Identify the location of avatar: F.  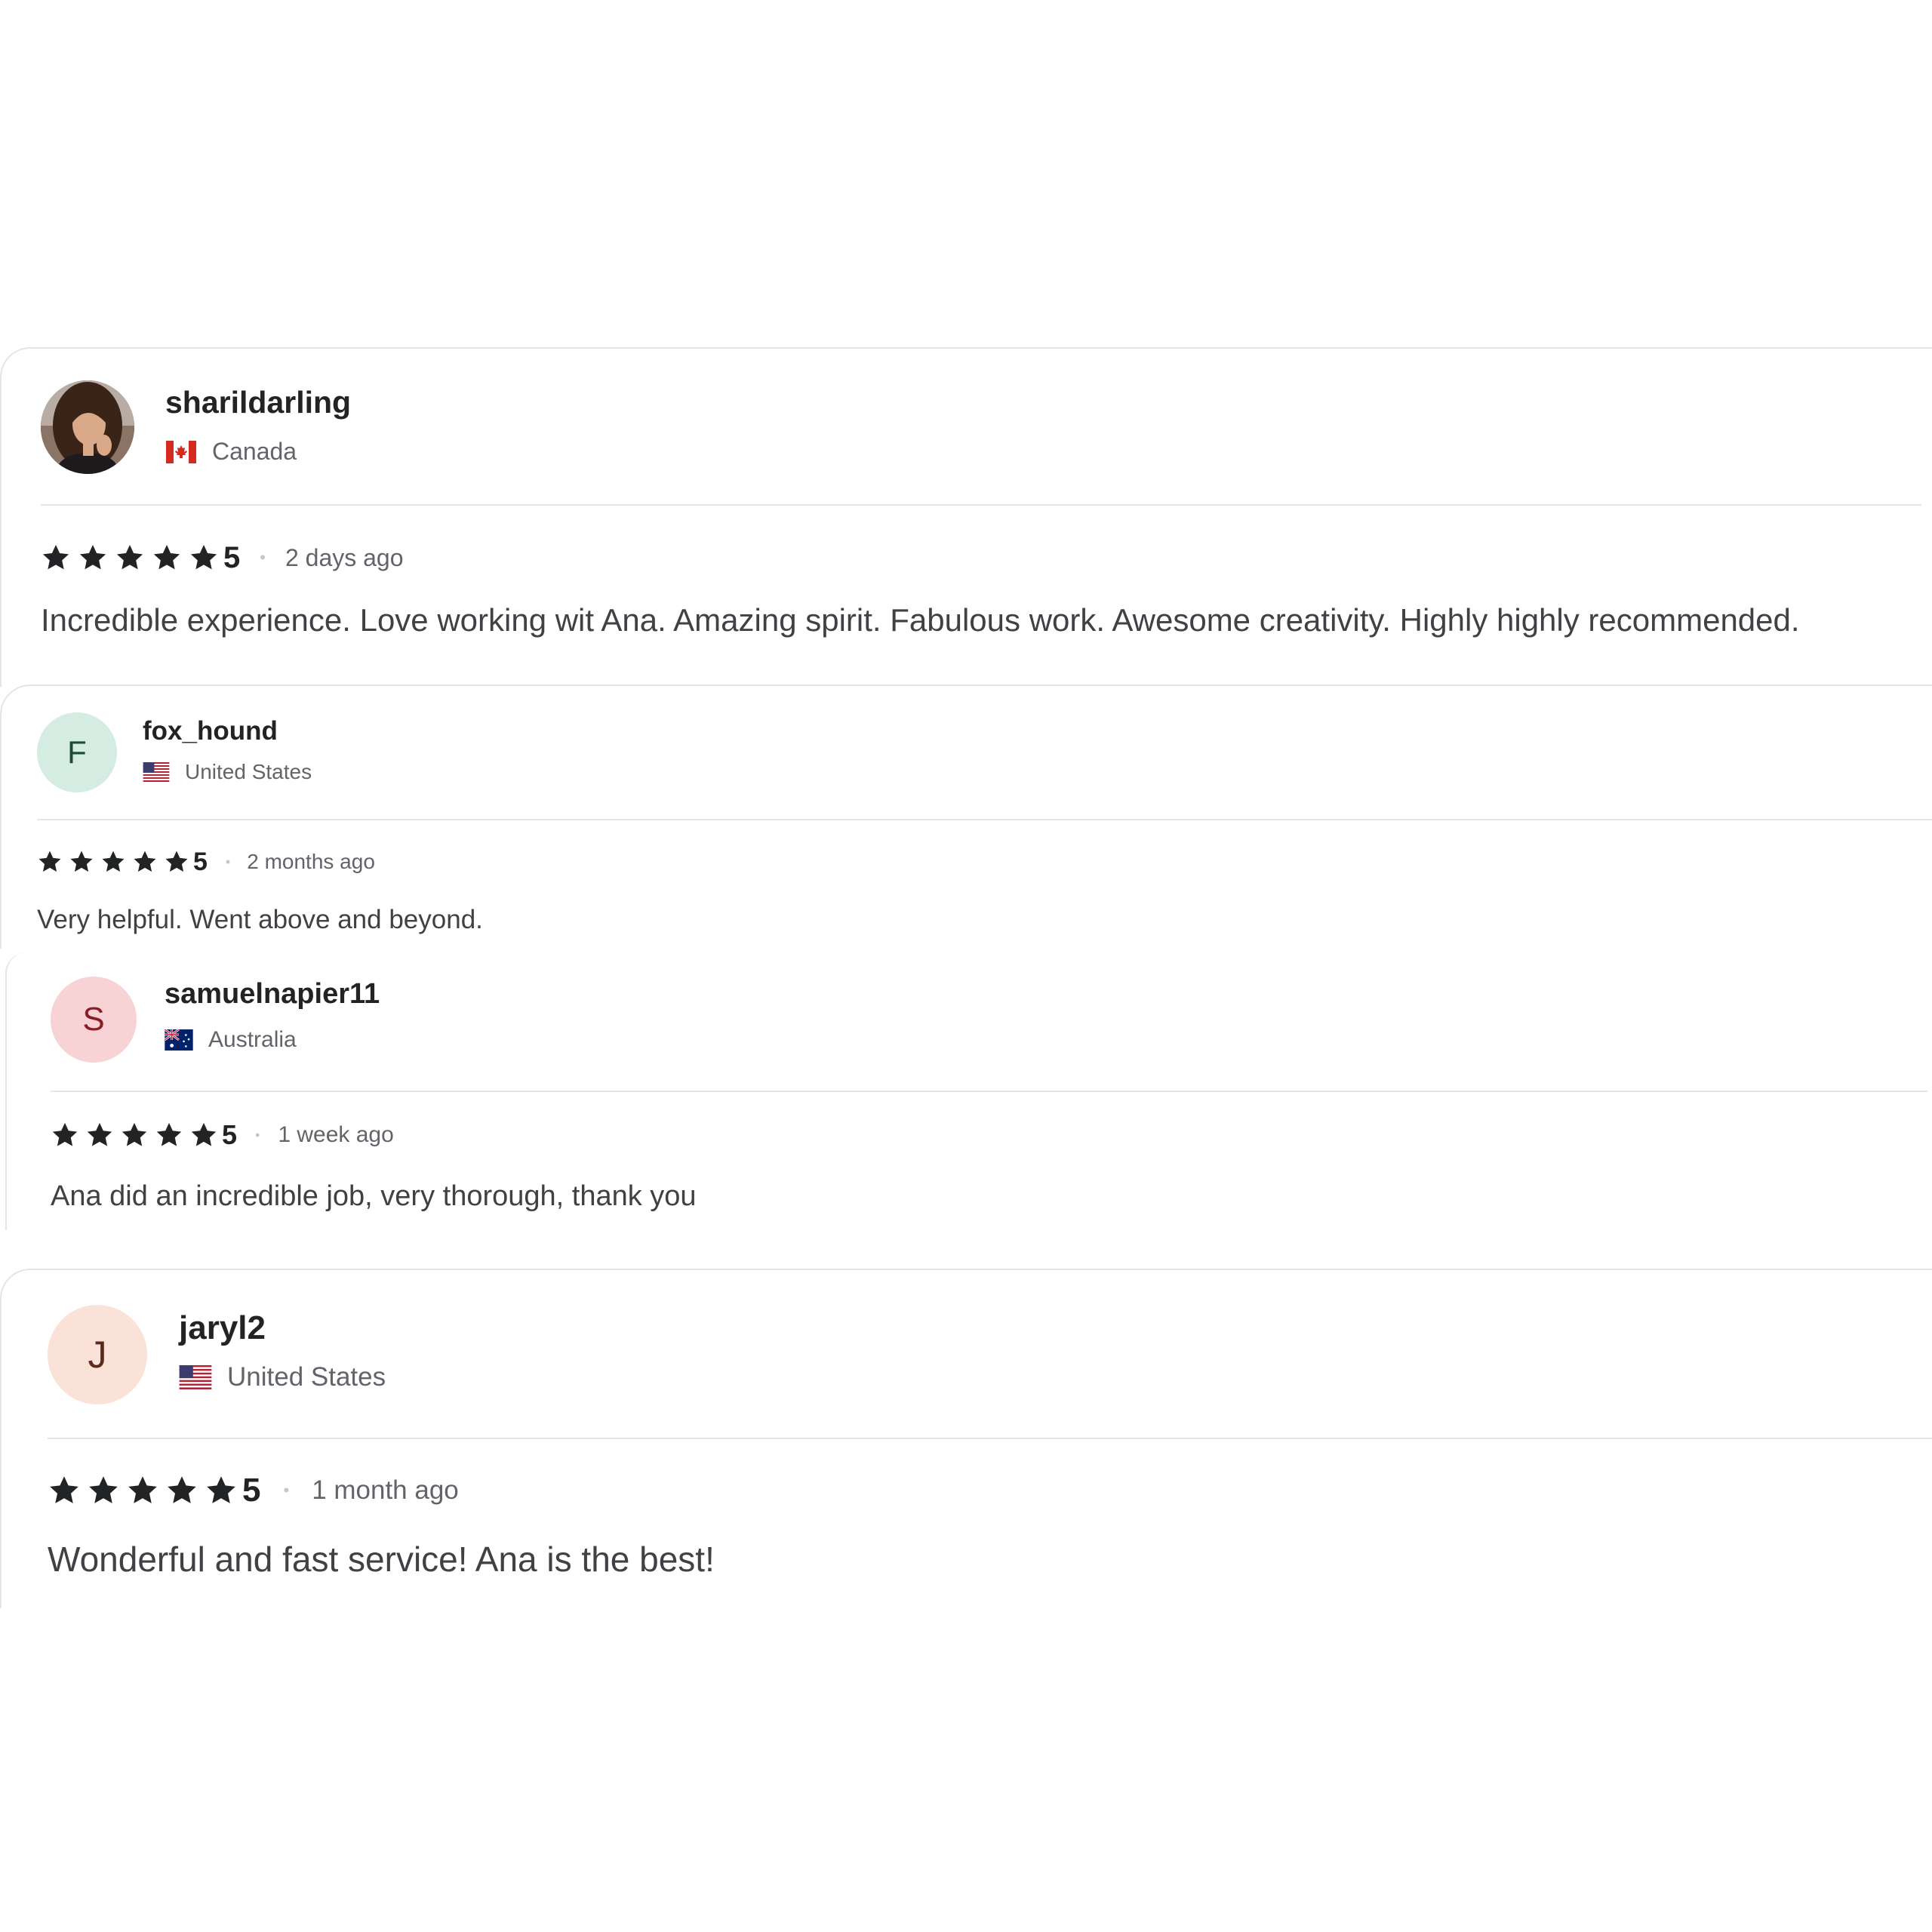
(77, 752).